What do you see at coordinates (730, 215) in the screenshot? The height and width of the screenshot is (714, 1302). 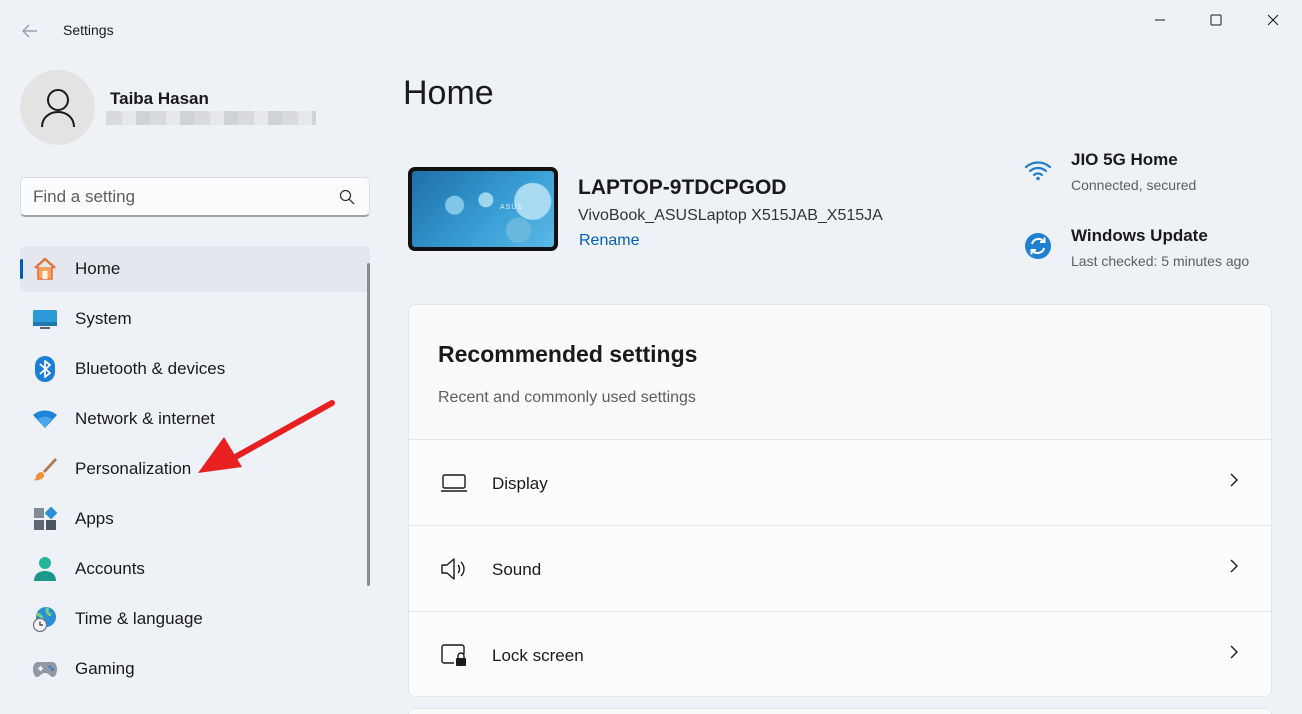 I see `device-model: VivoBook_ASUSLaptop X515JAB_X515JA` at bounding box center [730, 215].